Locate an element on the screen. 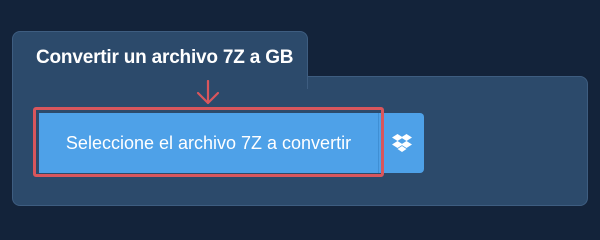  converter-tab: Convertir un archivo 7Z a GB is located at coordinates (160, 60).